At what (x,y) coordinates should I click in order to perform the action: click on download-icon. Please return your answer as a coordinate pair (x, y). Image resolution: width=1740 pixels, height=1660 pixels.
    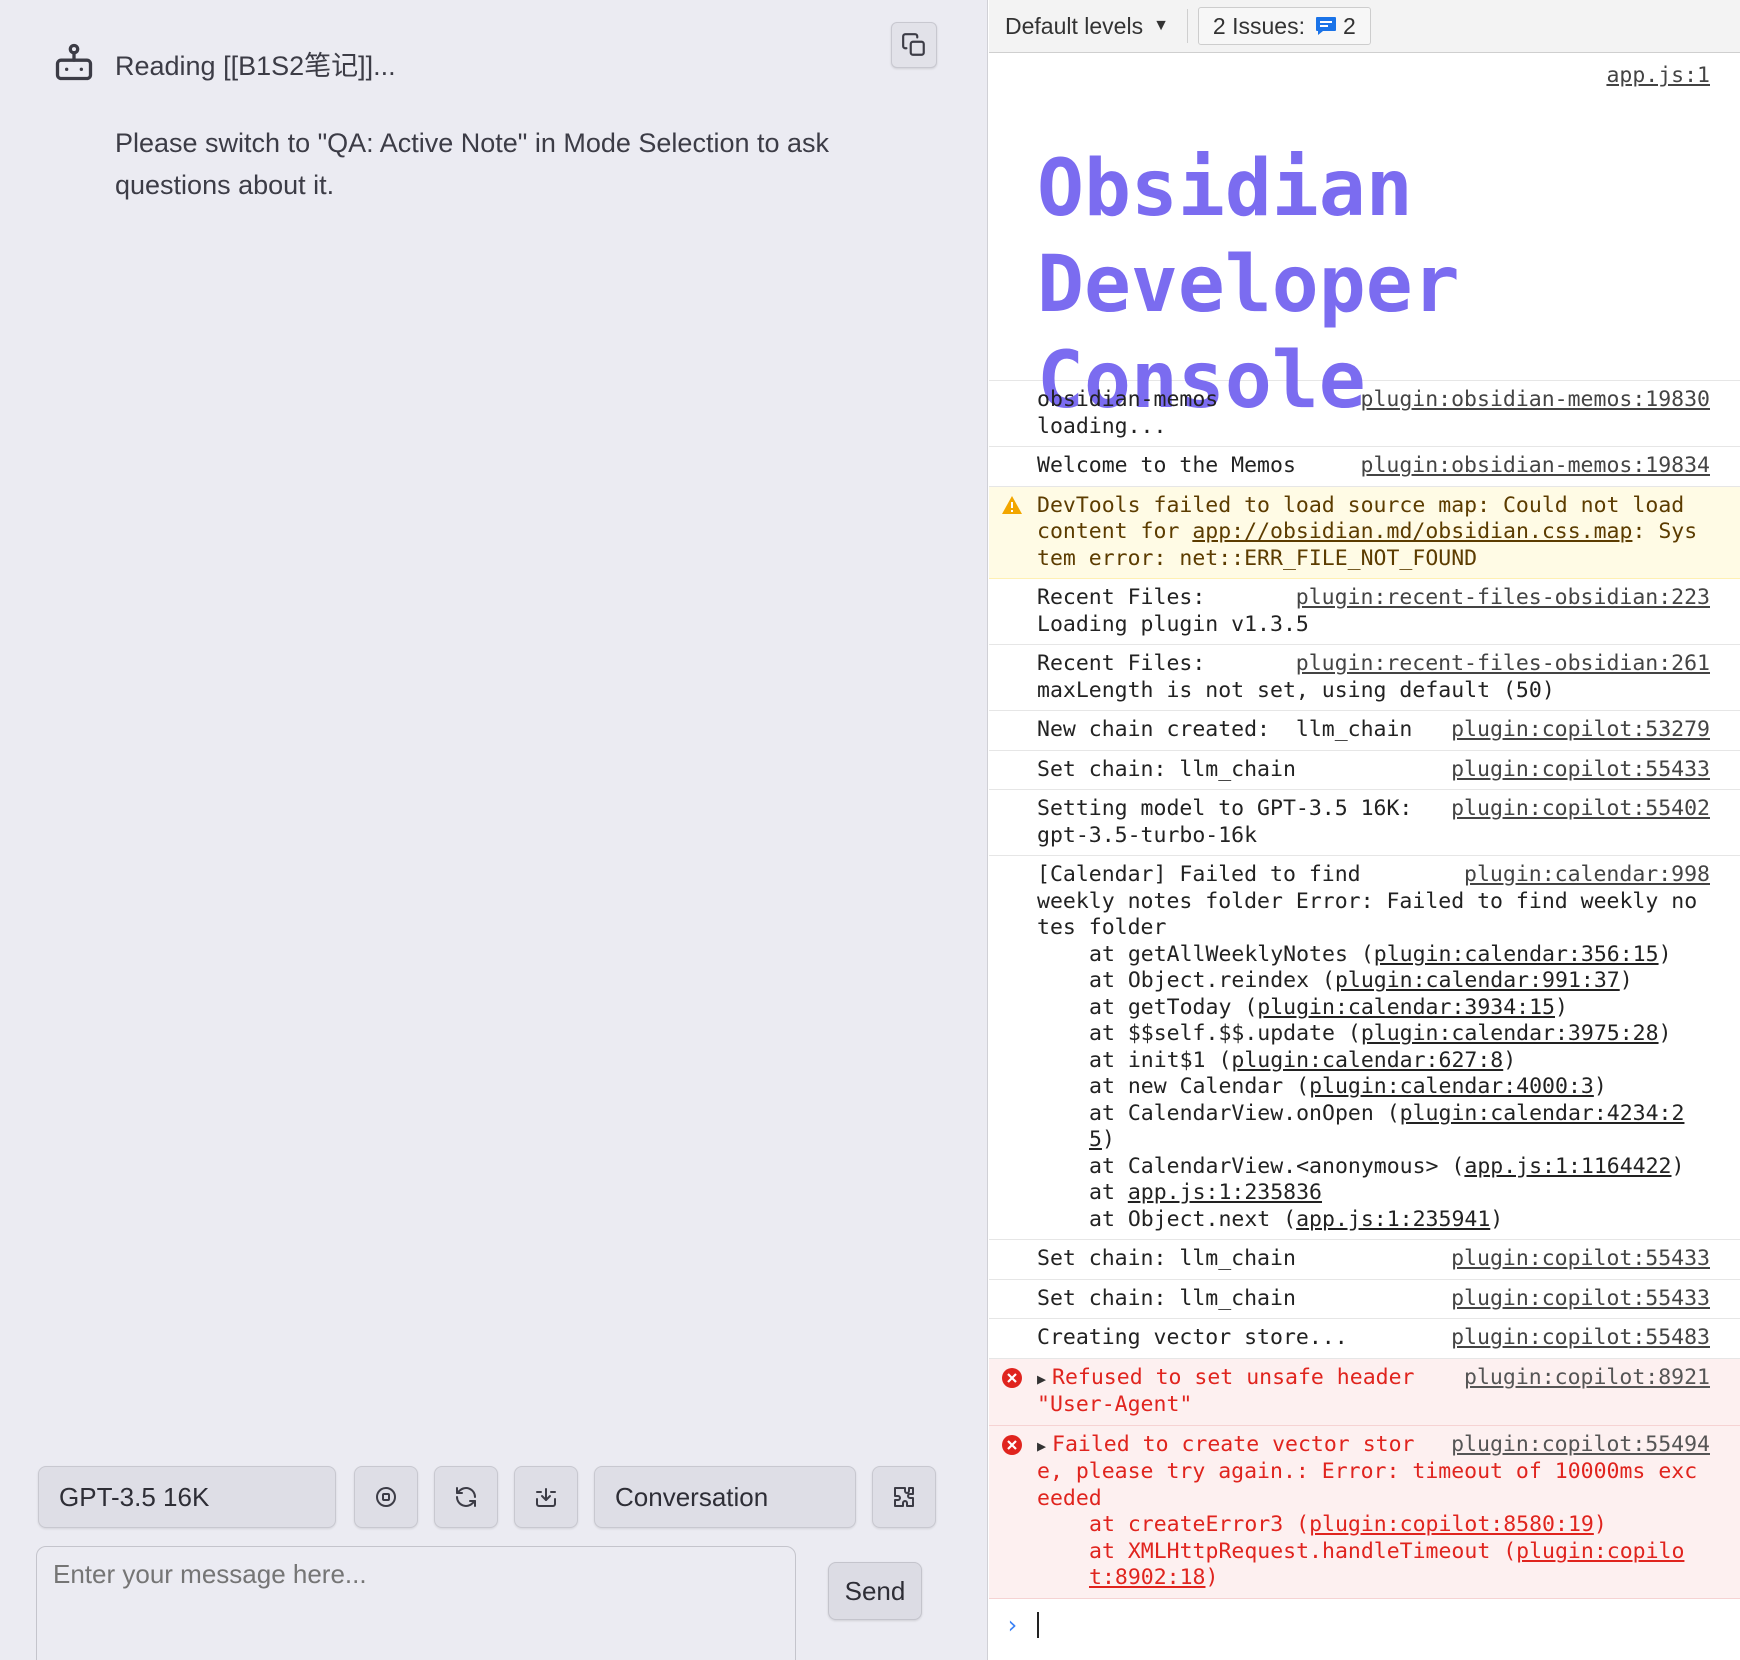
    Looking at the image, I should click on (546, 1497).